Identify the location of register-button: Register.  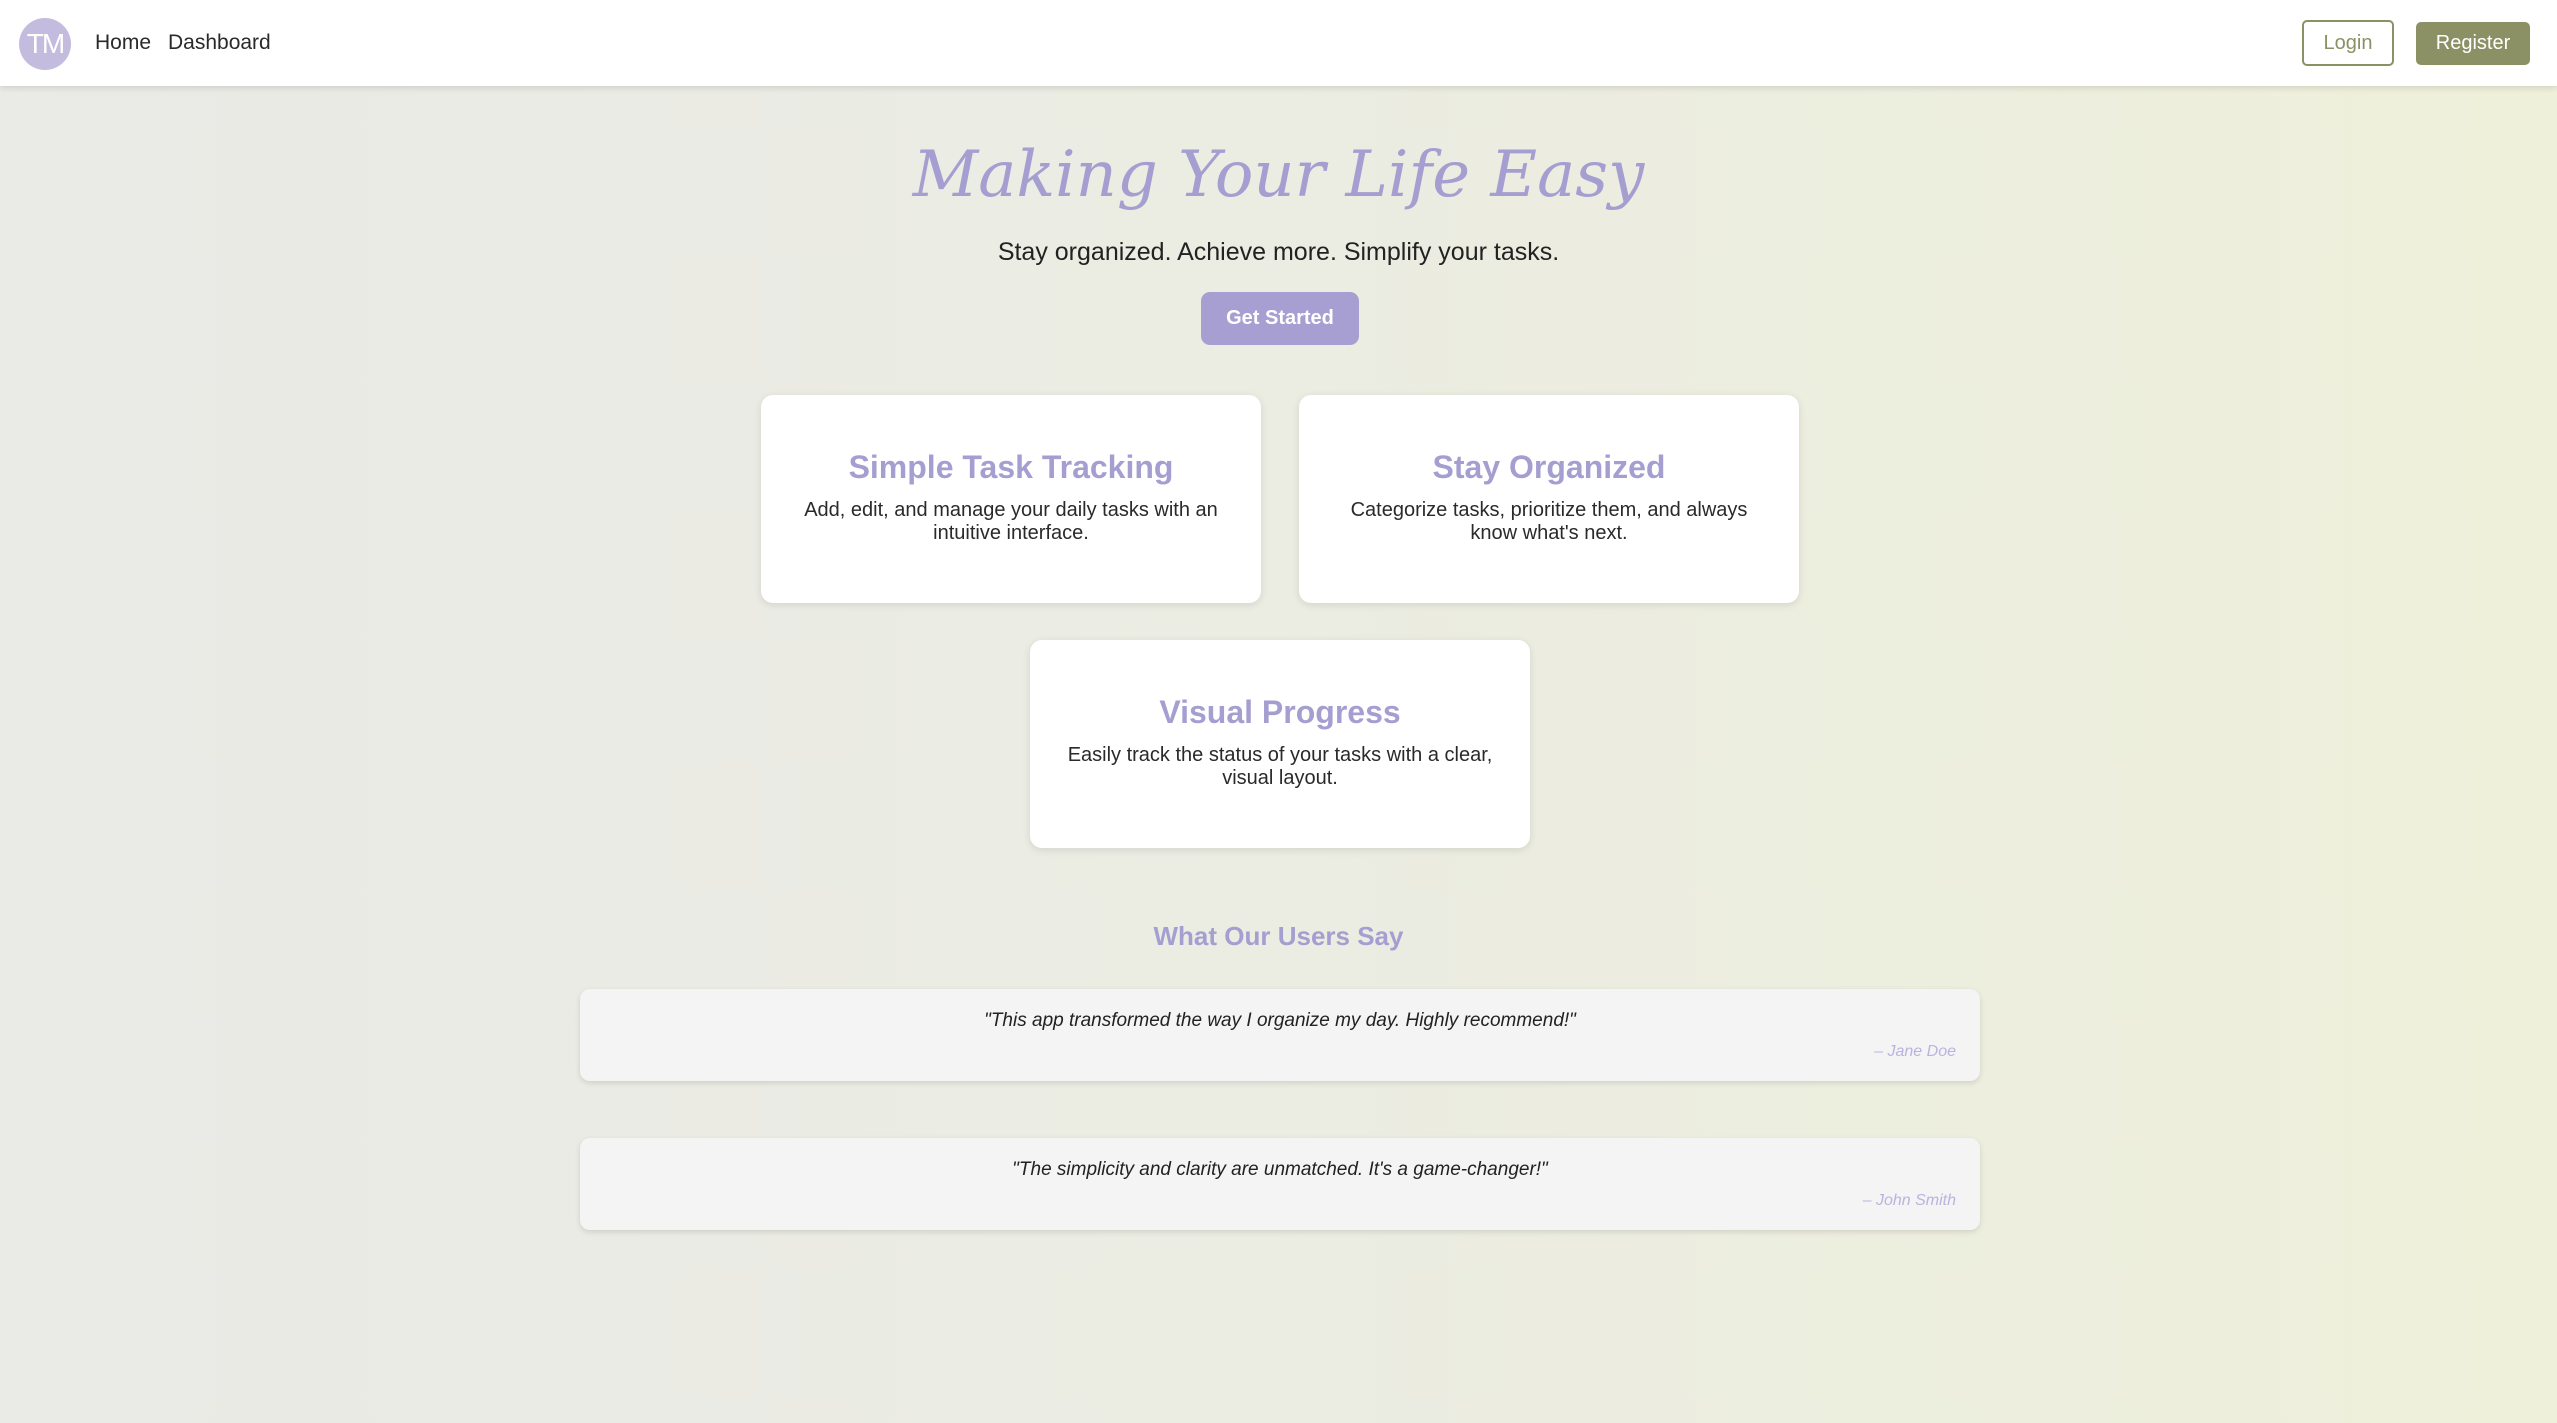
(2473, 43).